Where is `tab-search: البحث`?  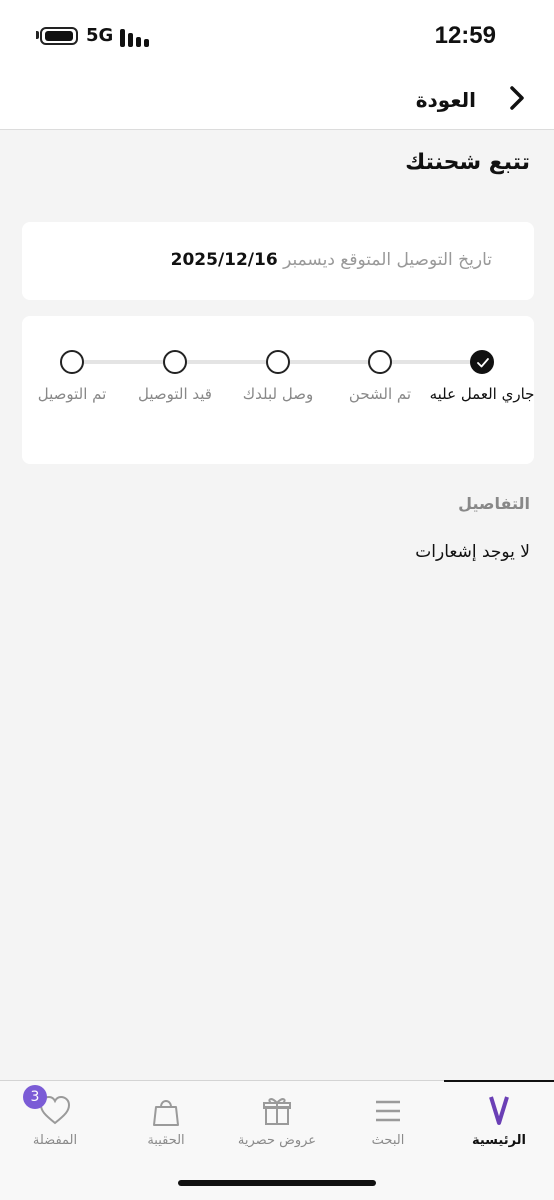
tab-search: البحث is located at coordinates (388, 1120).